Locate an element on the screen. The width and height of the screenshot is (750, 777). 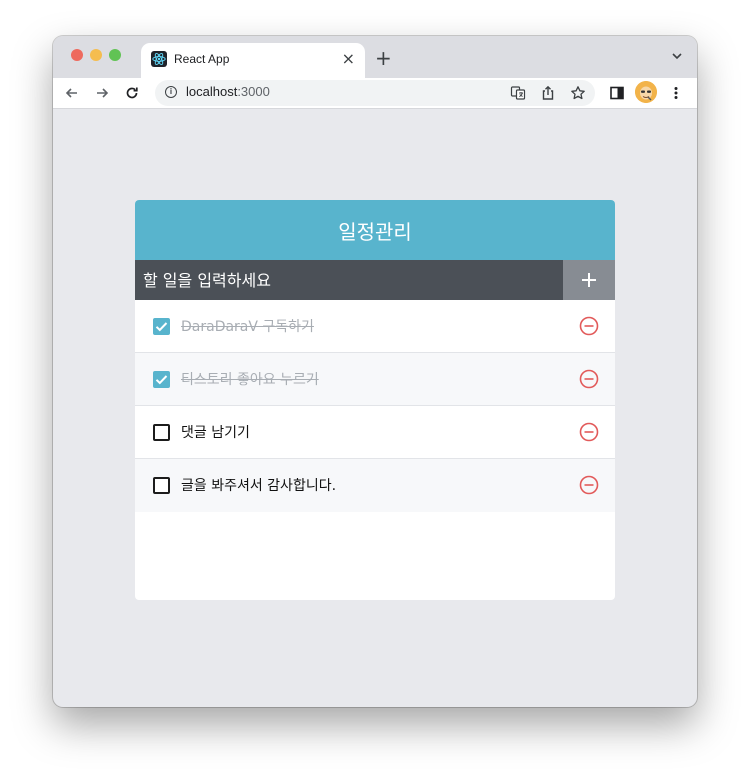
tab-close-icon: × is located at coordinates (348, 58).